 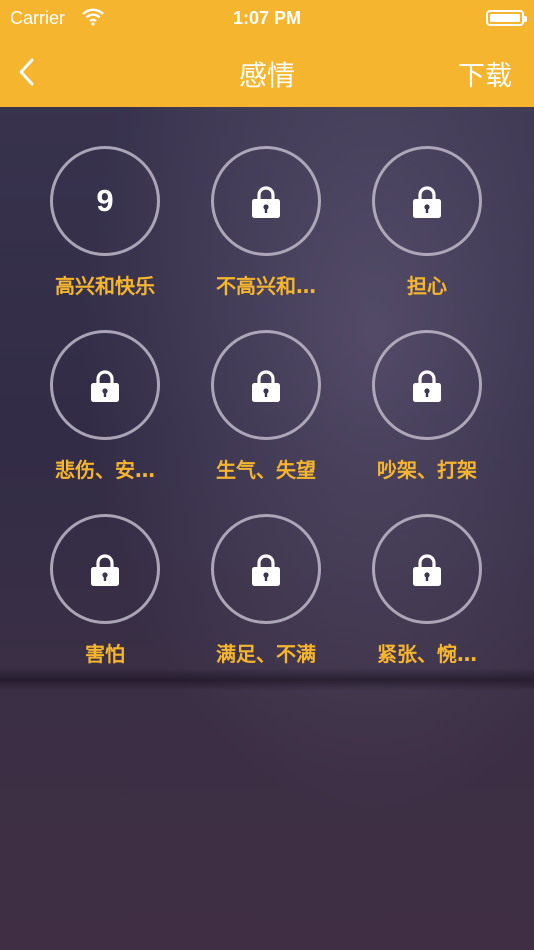 What do you see at coordinates (485, 73) in the screenshot?
I see `download-button: 下载` at bounding box center [485, 73].